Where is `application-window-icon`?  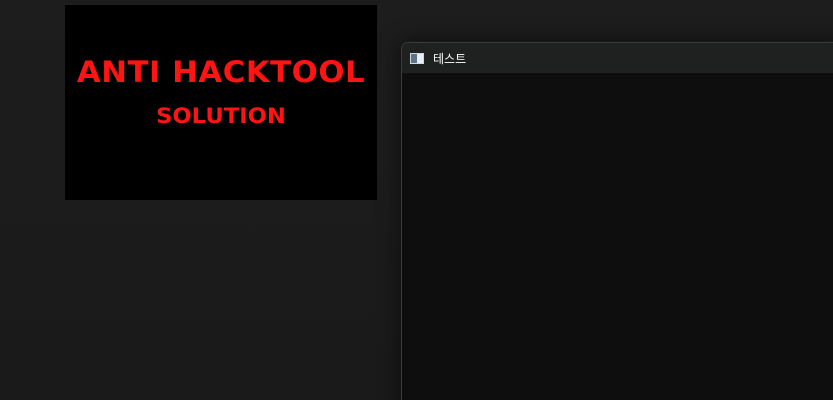
application-window-icon is located at coordinates (417, 58).